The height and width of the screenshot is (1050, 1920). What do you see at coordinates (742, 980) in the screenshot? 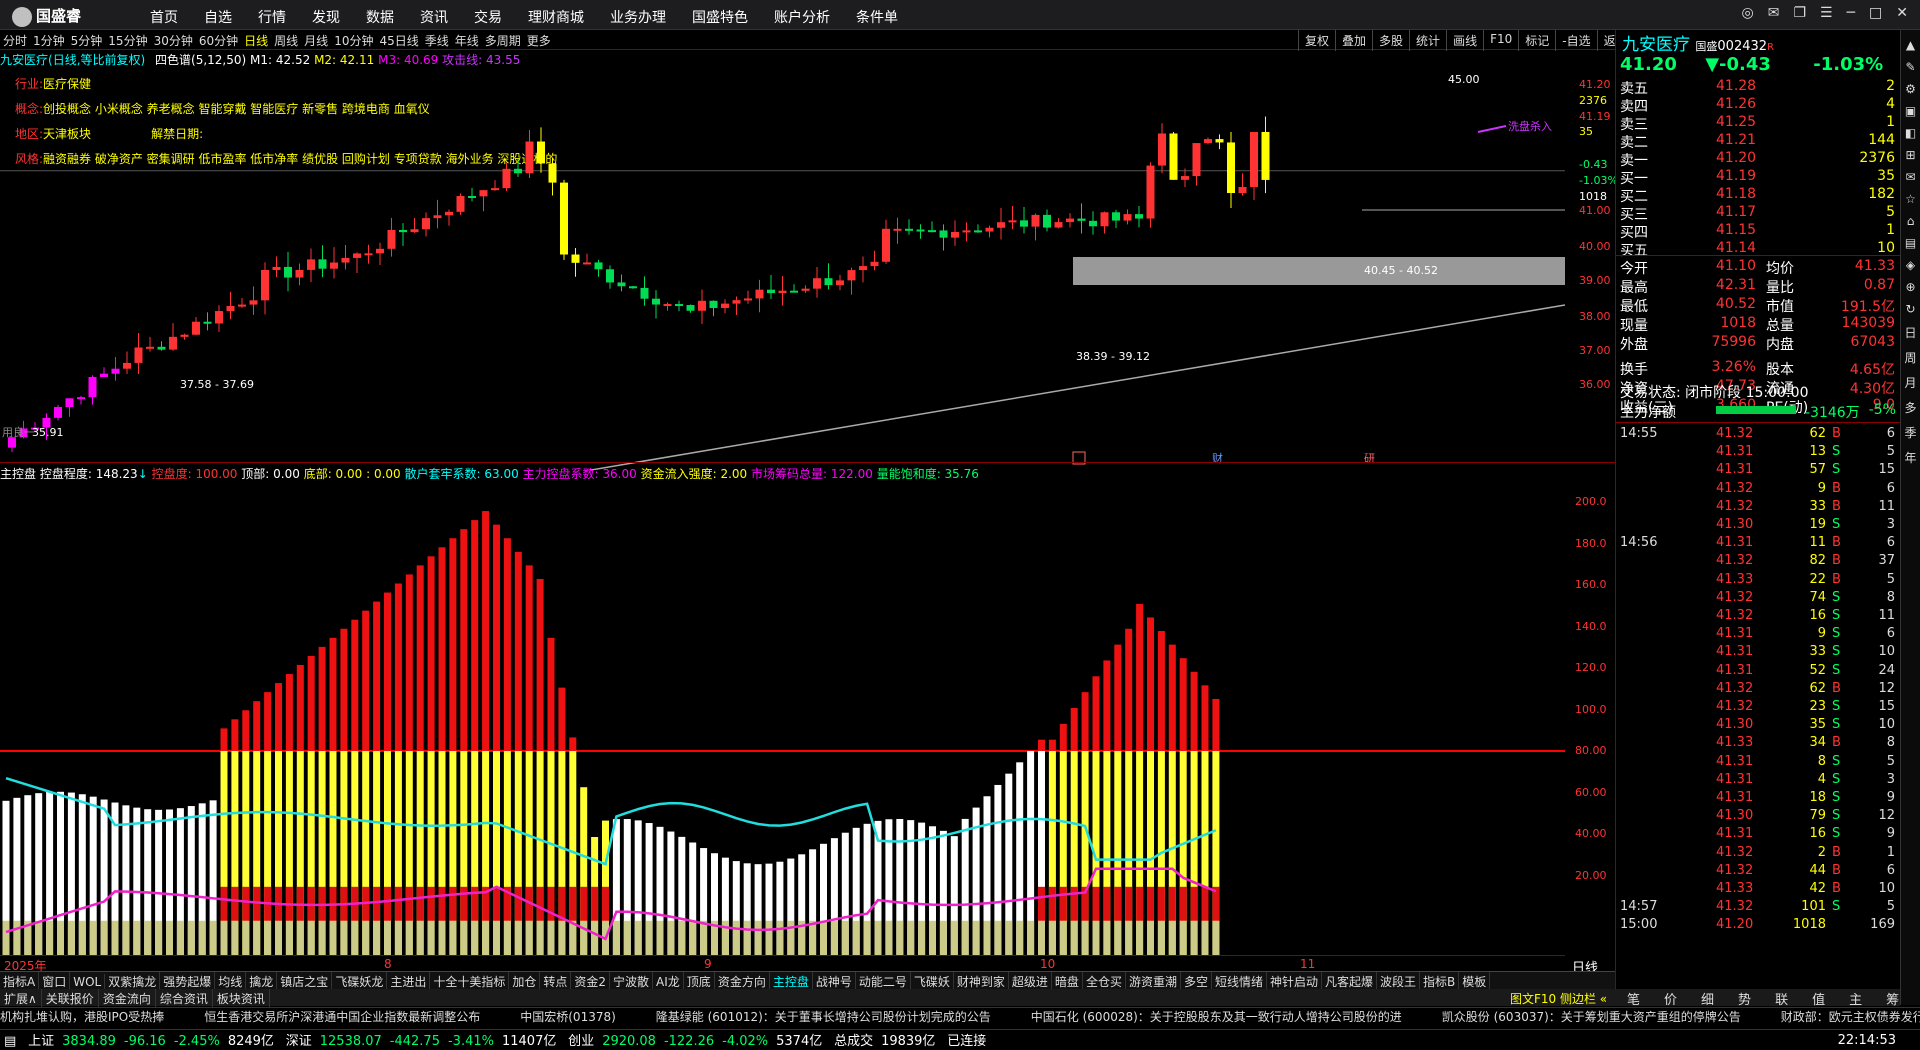
I see `indicator-tab: 资金方向` at bounding box center [742, 980].